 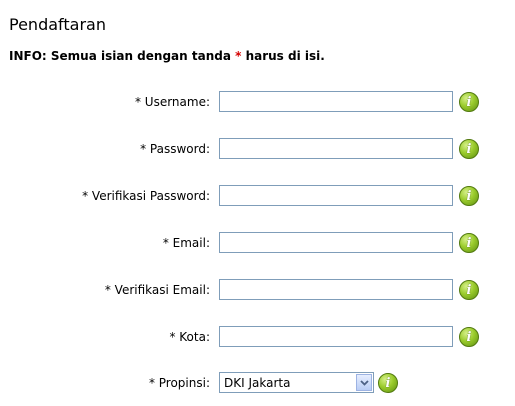 What do you see at coordinates (175, 149) in the screenshot?
I see `password-label: * Password:` at bounding box center [175, 149].